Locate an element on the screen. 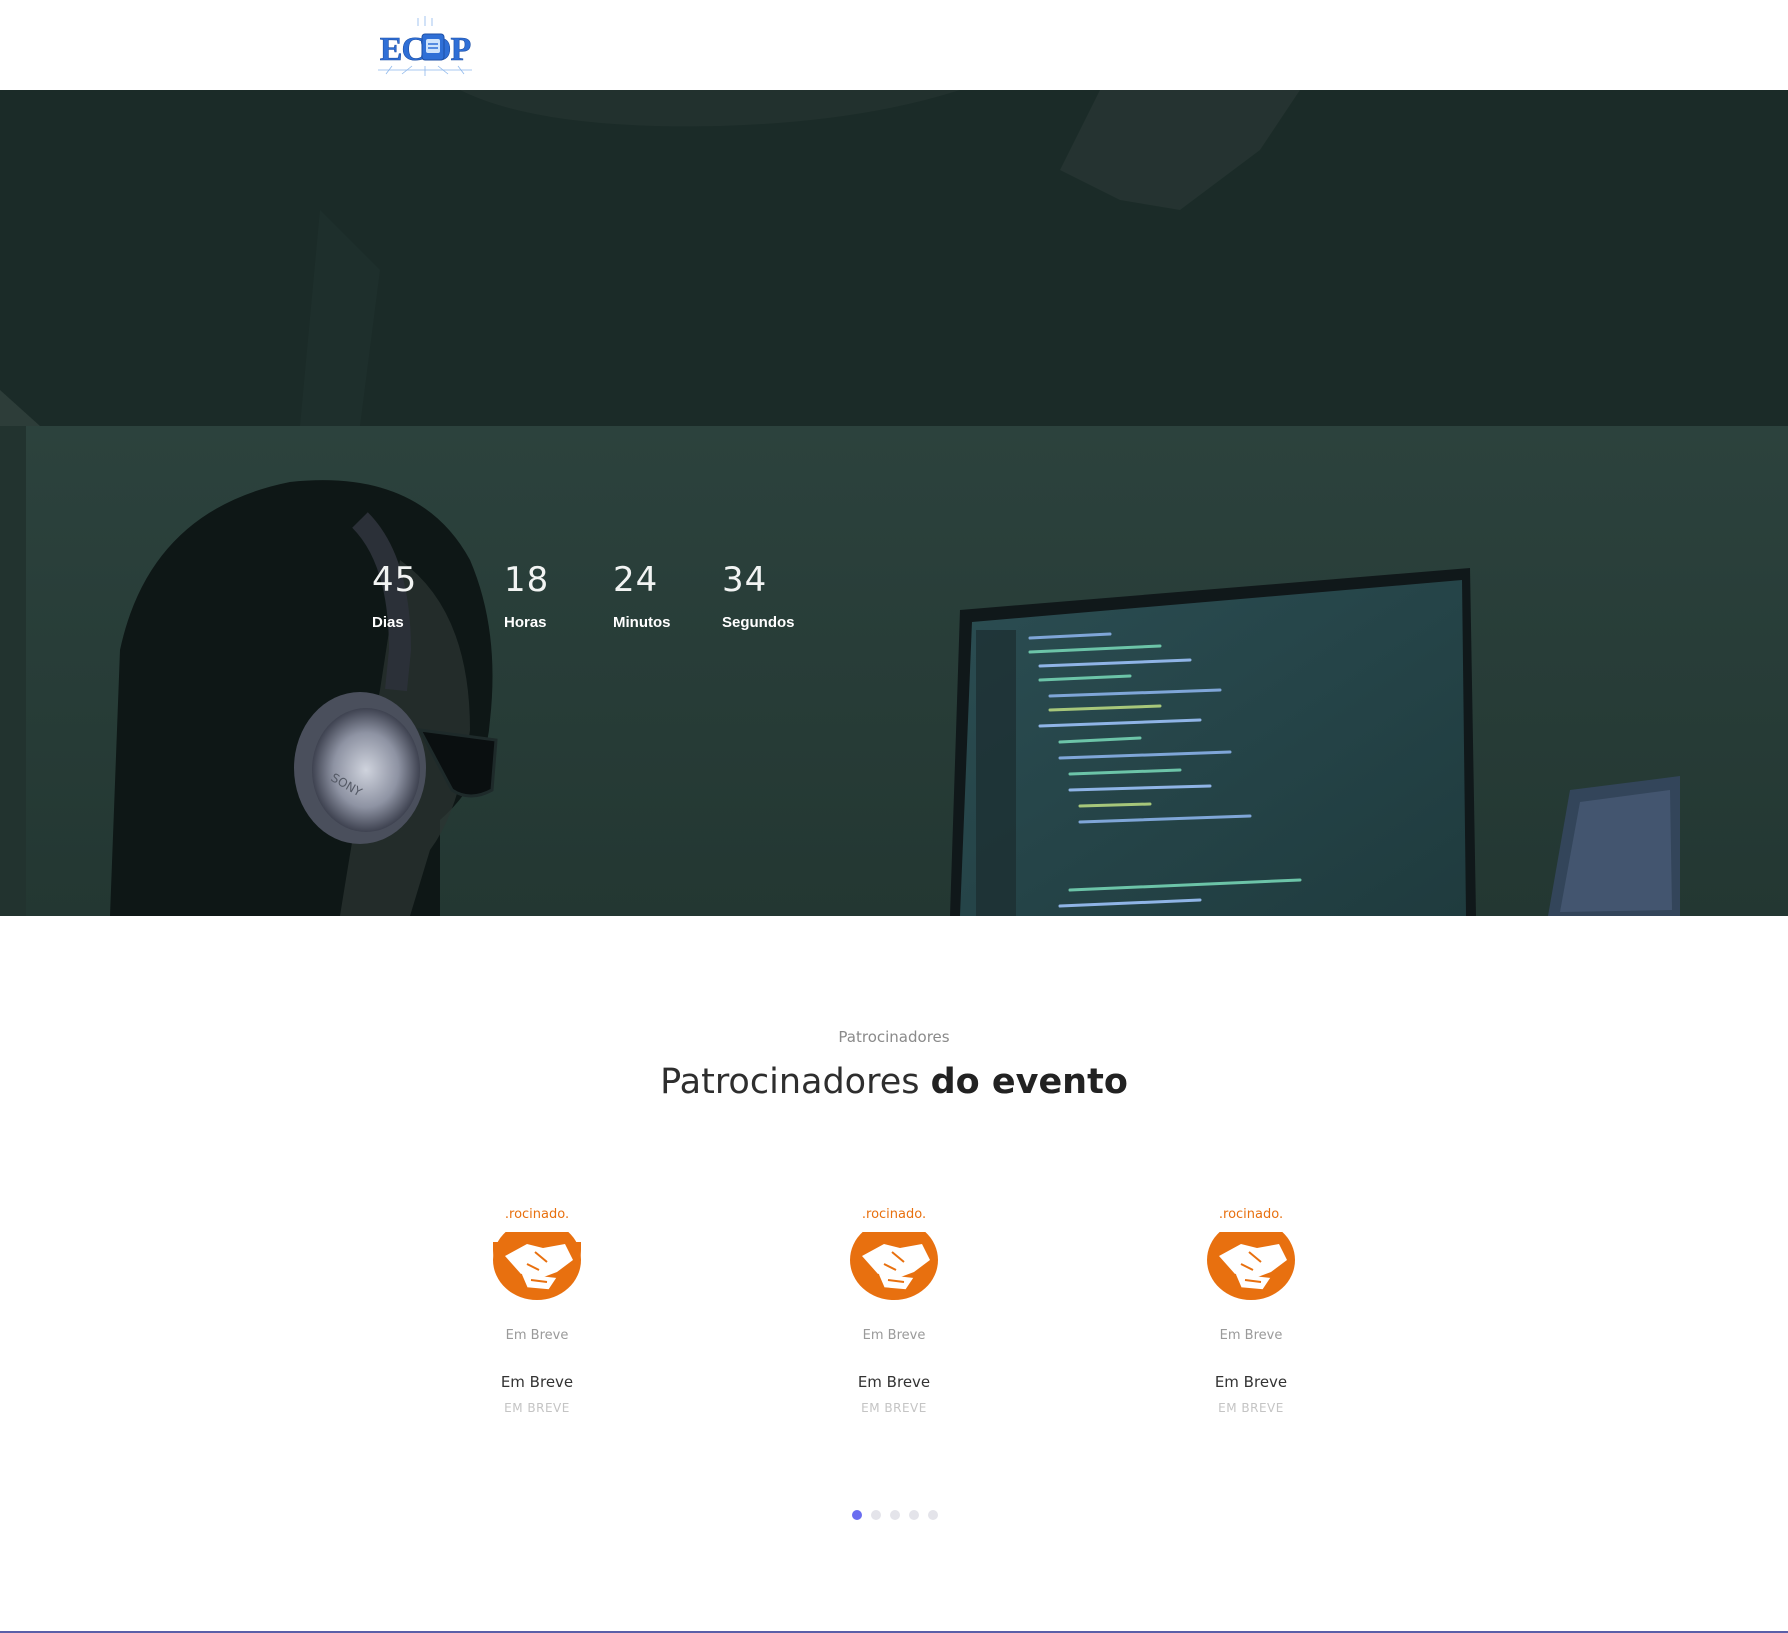  countdown-seconds-value: 34 is located at coordinates (745, 580).